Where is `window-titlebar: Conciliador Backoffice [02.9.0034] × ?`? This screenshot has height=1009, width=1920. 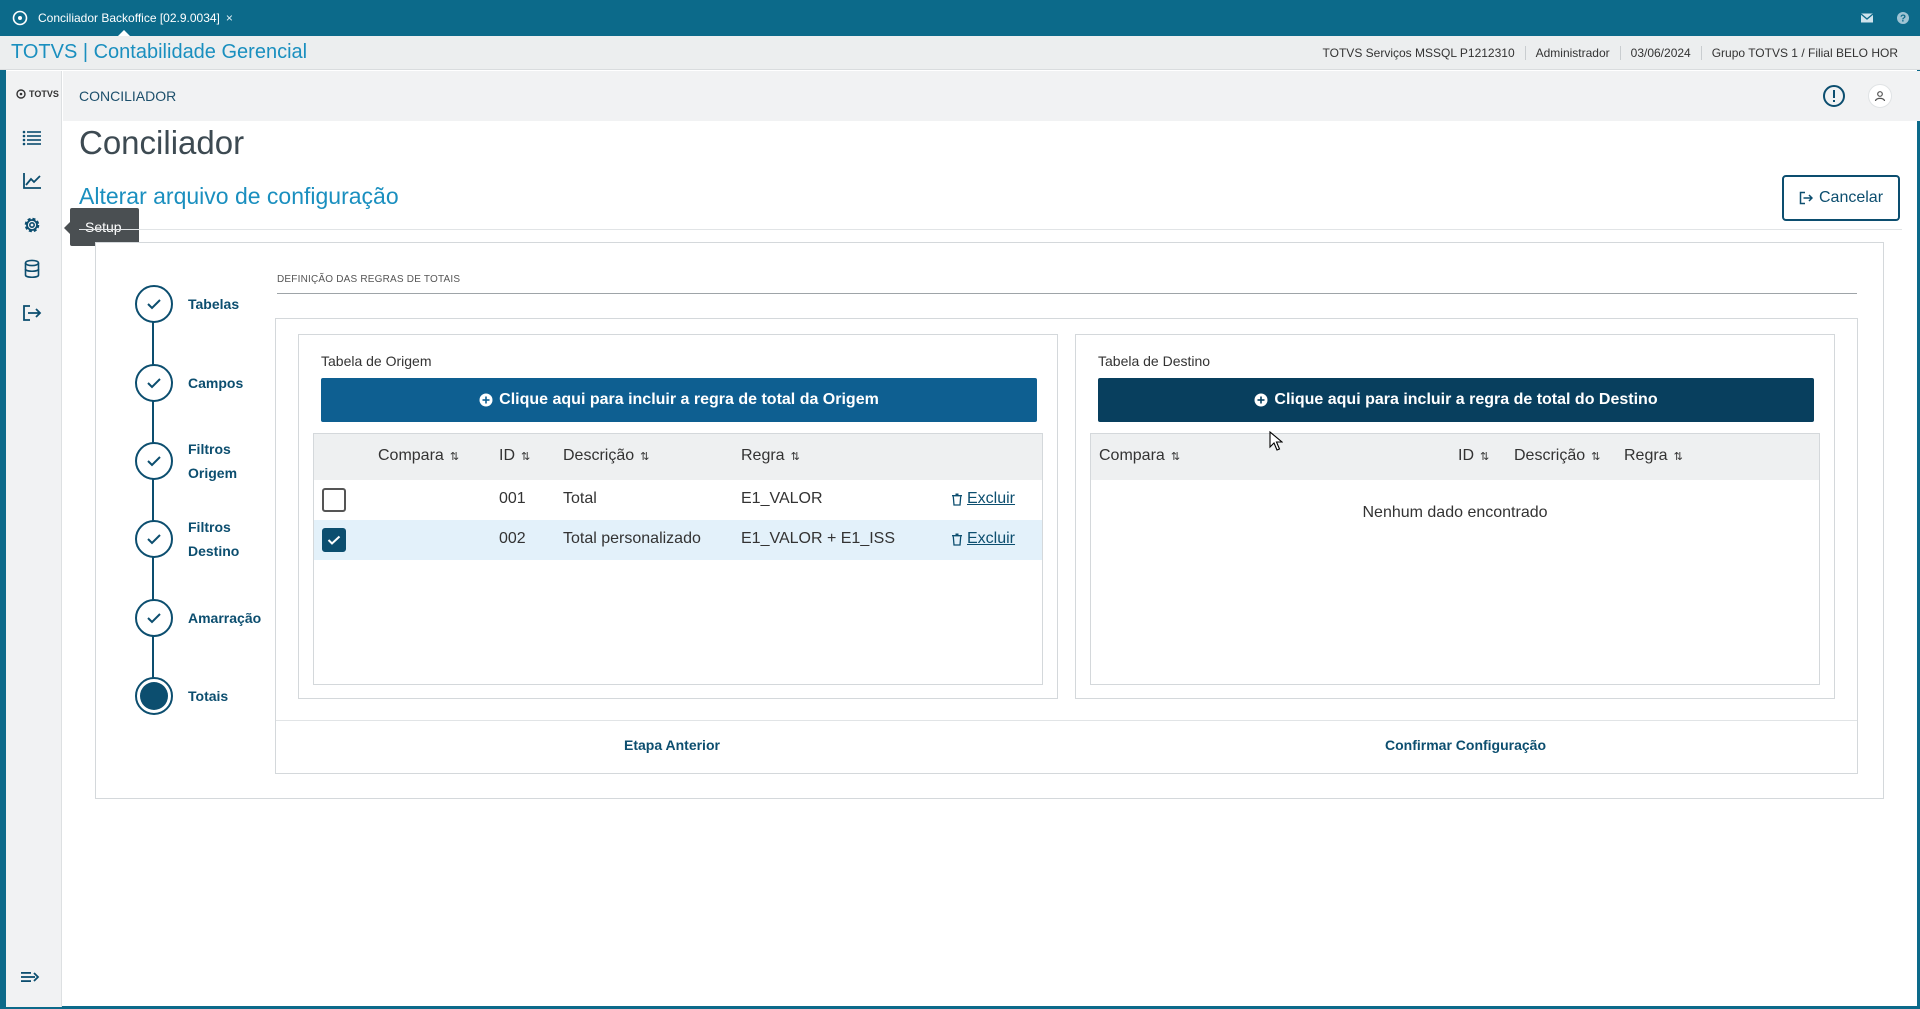 window-titlebar: Conciliador Backoffice [02.9.0034] × ? is located at coordinates (960, 18).